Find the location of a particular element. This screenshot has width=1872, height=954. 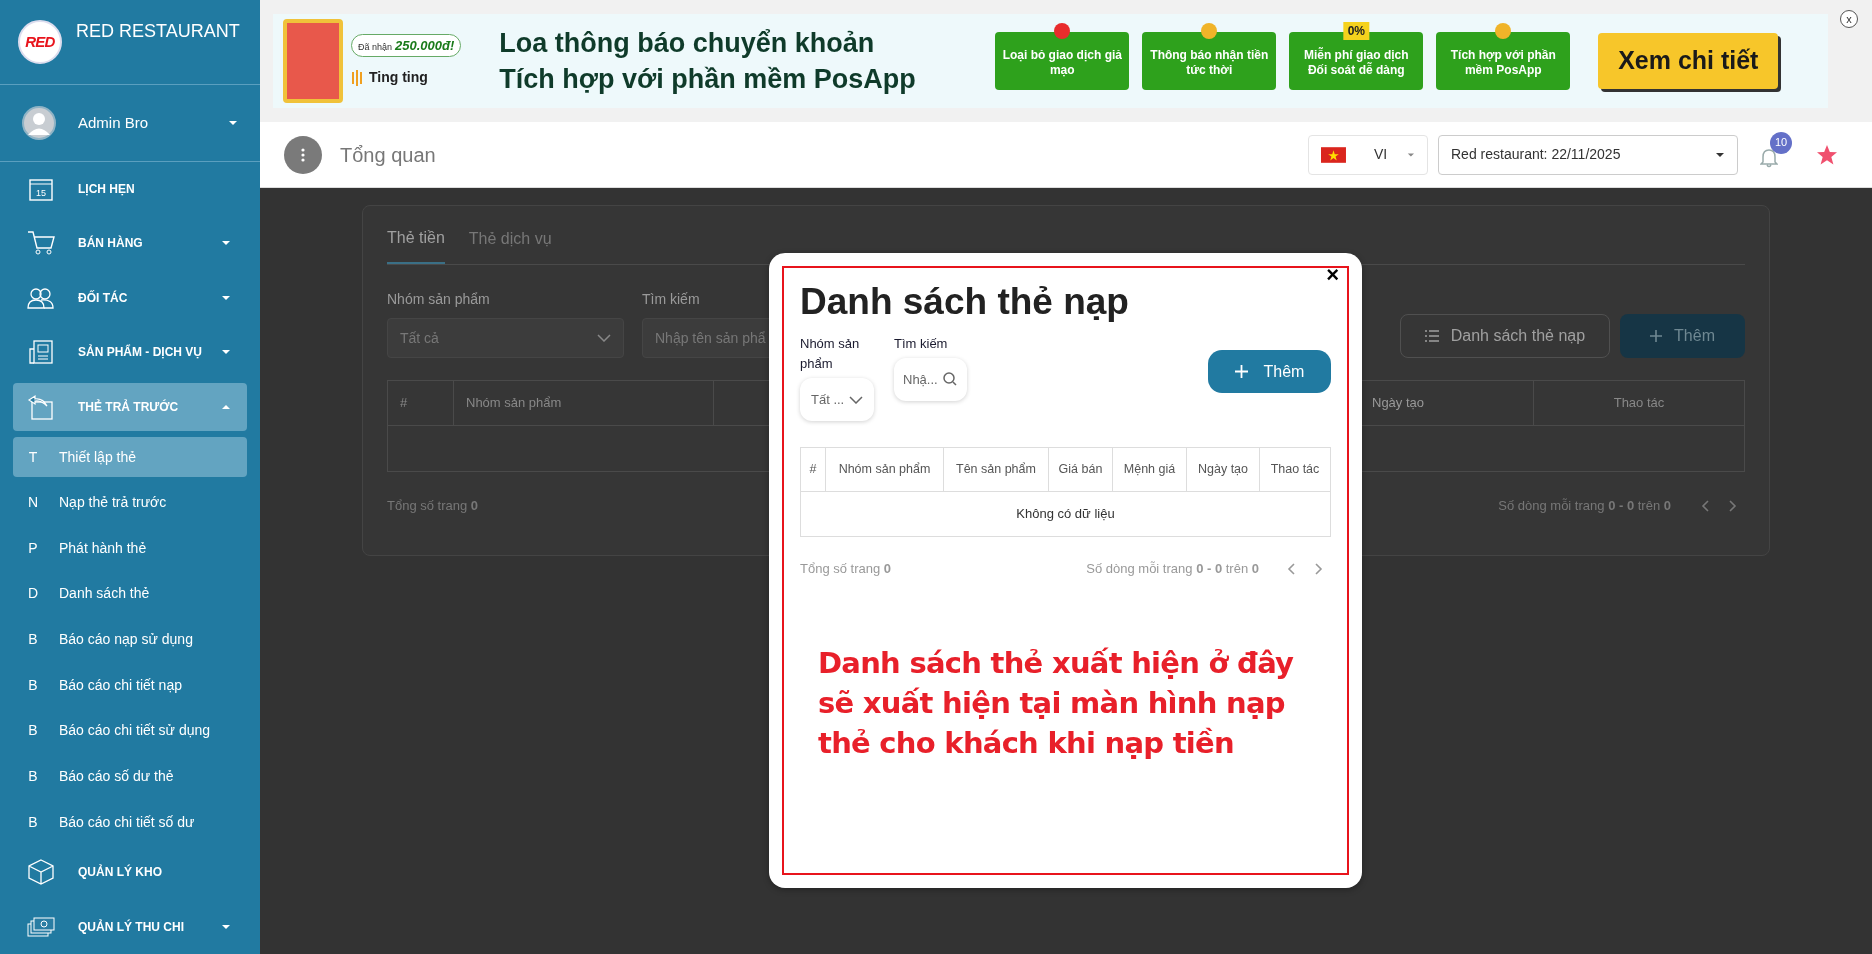

sidebar-item: SẢN PHẨM - DỊCH VỤ is located at coordinates (130, 352).